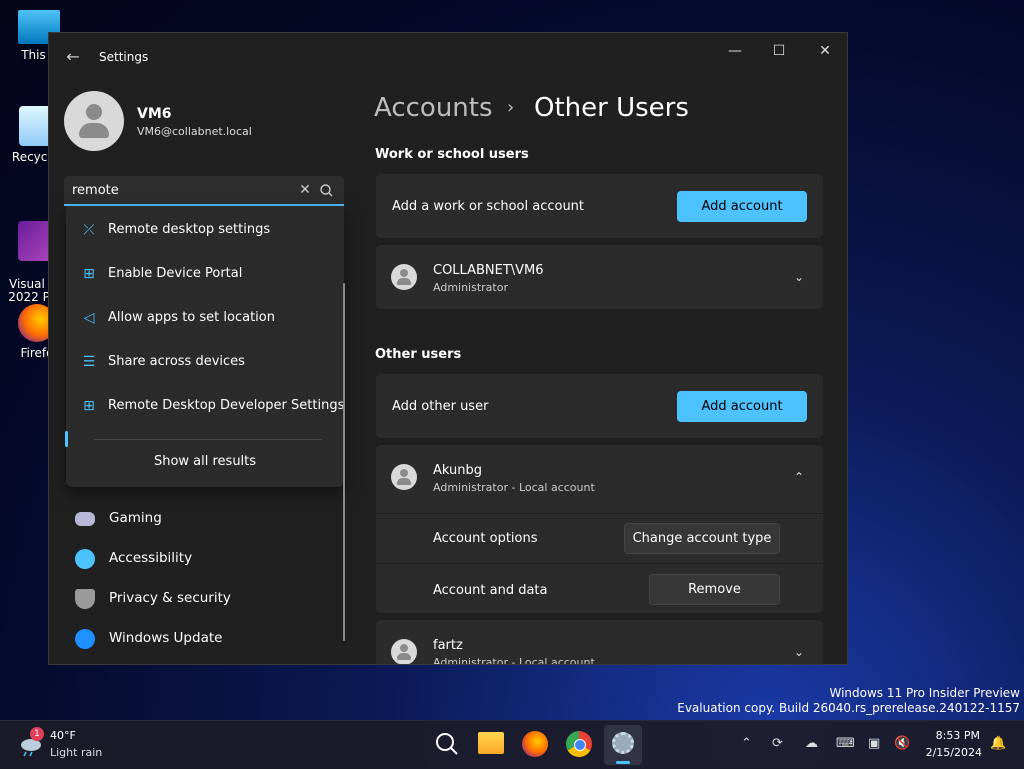  I want to click on add-other-user-card: Add other user Add account, so click(599, 406).